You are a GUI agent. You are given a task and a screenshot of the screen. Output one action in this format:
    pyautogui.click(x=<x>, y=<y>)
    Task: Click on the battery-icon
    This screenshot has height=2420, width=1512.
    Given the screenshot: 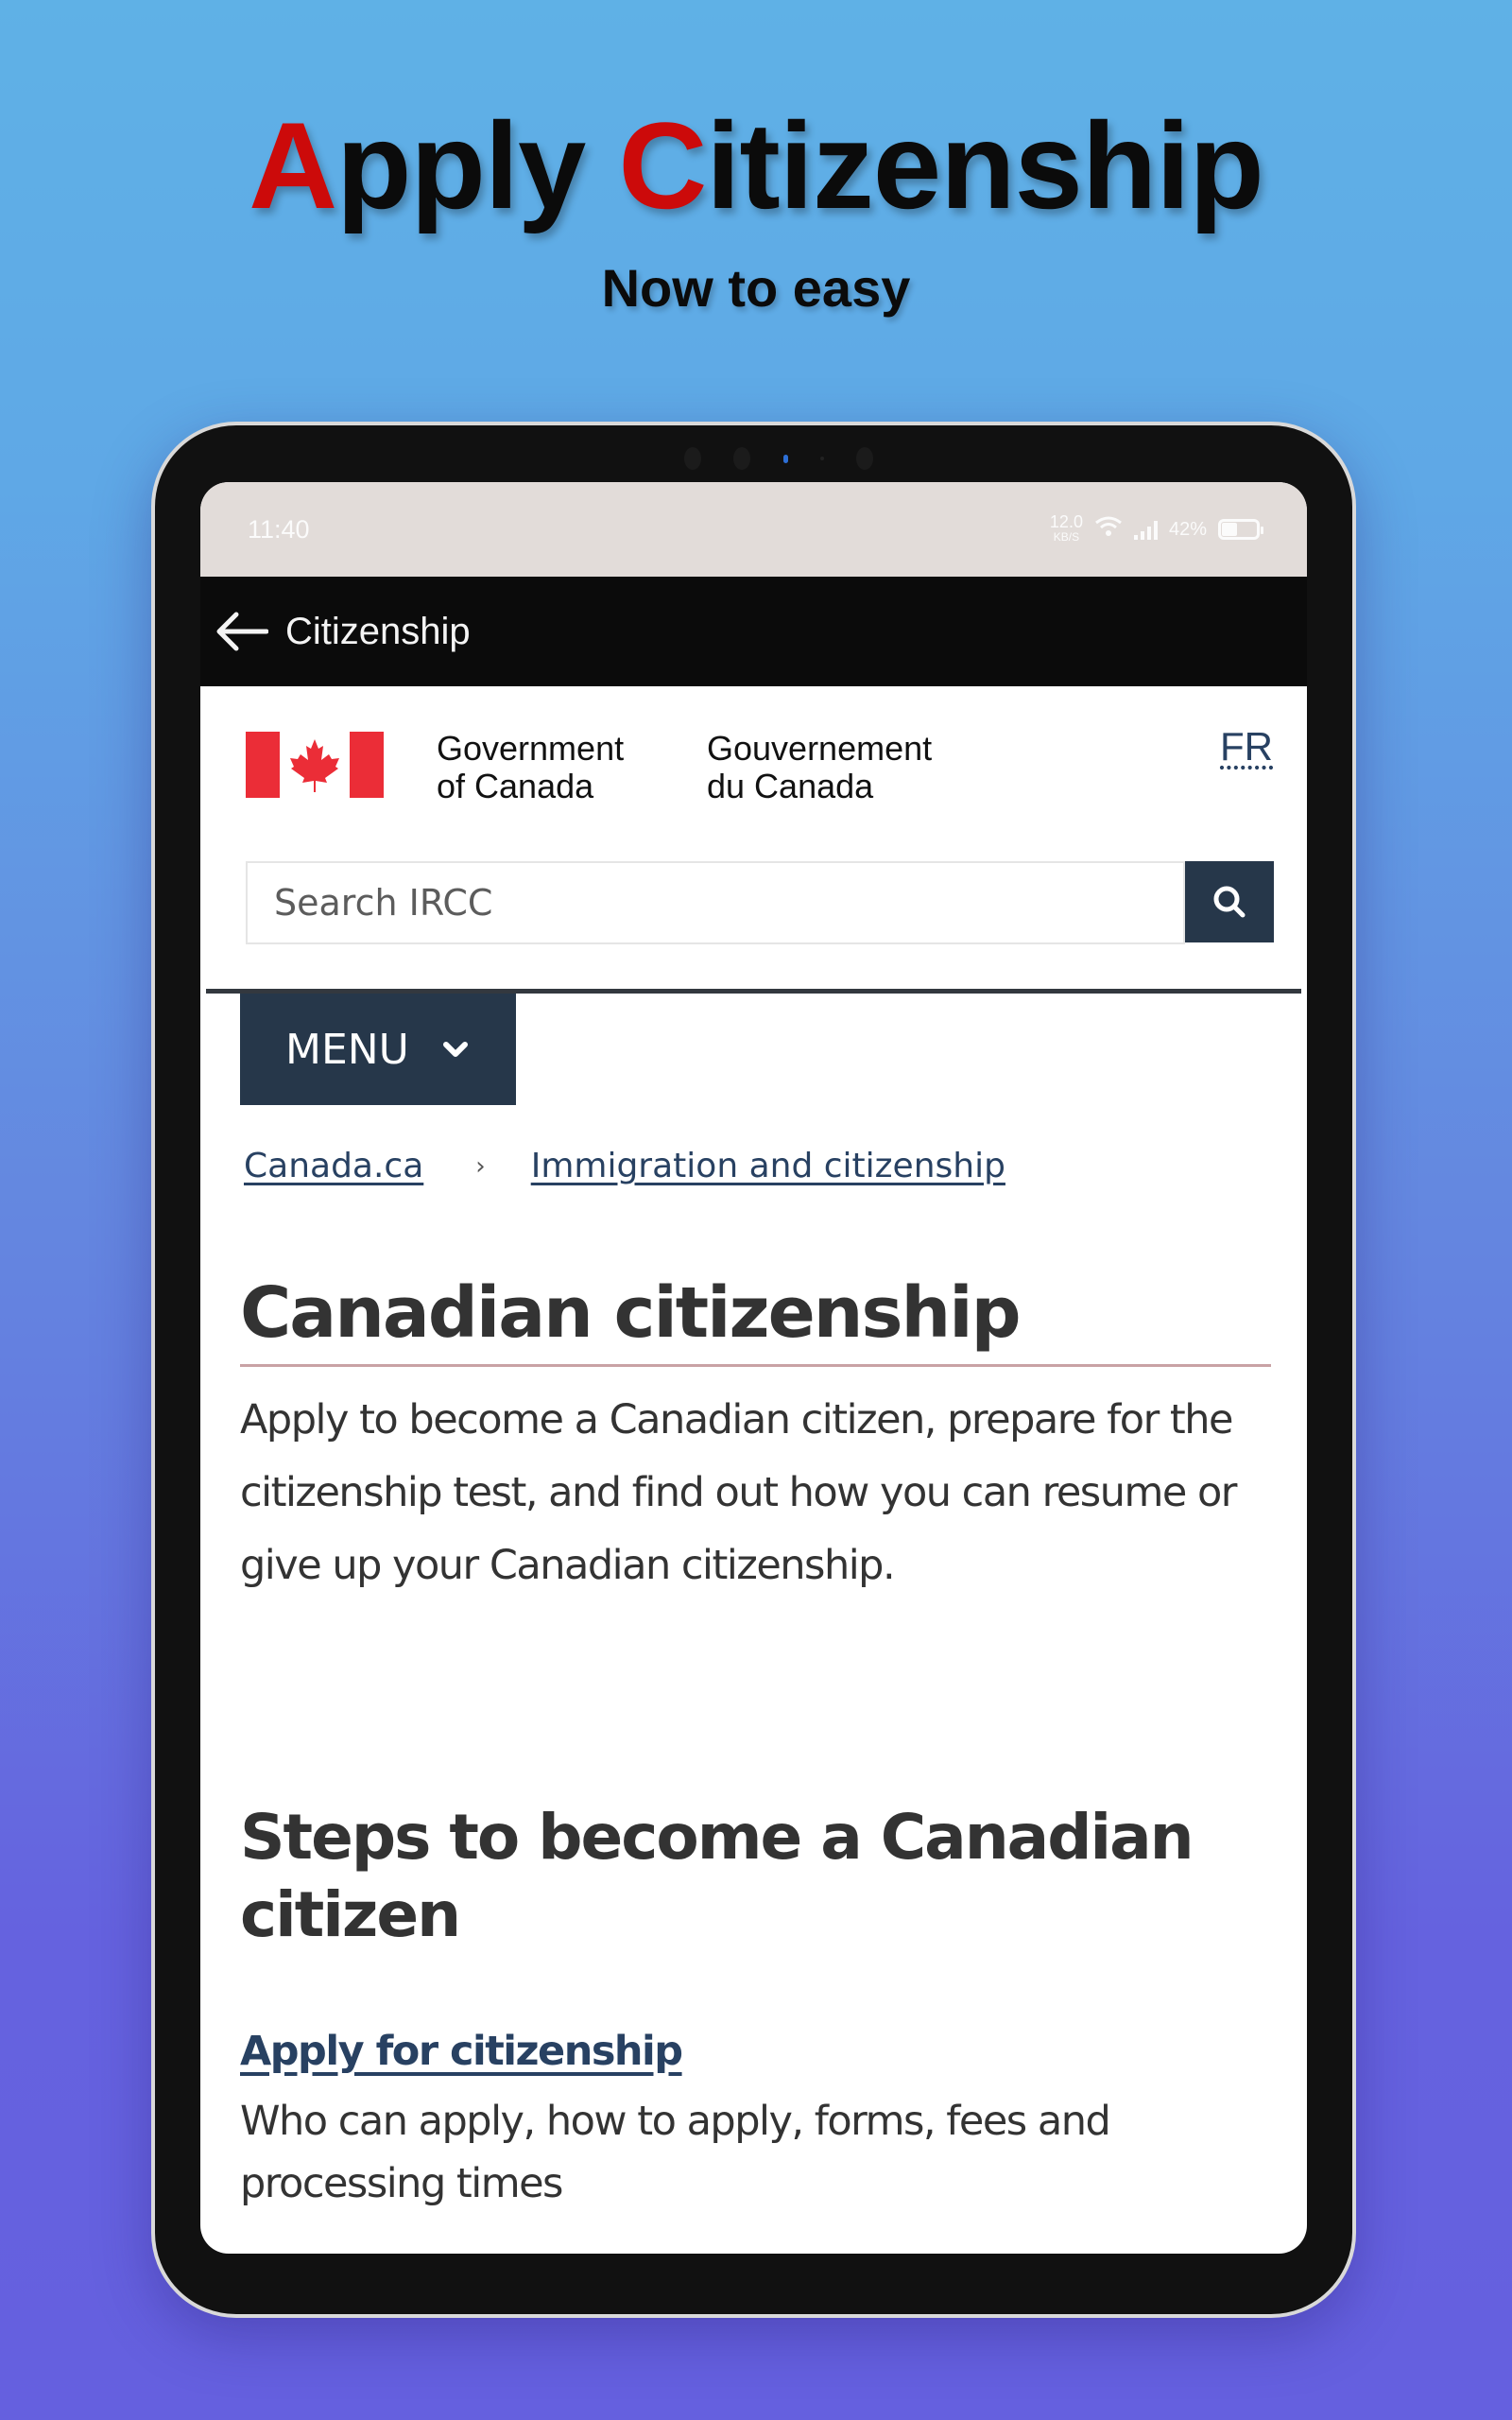 What is the action you would take?
    pyautogui.click(x=1240, y=529)
    